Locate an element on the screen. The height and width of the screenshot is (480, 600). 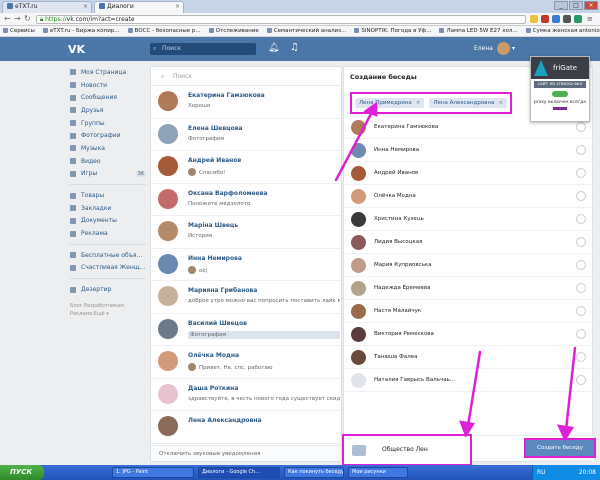
left-menu-item: Видео is located at coordinates (108, 161).